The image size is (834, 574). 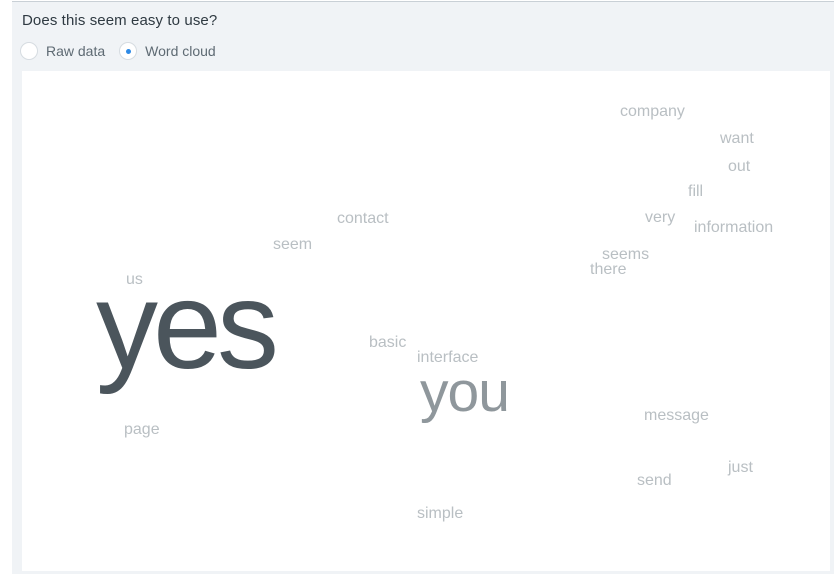 I want to click on word-out: out, so click(x=739, y=166).